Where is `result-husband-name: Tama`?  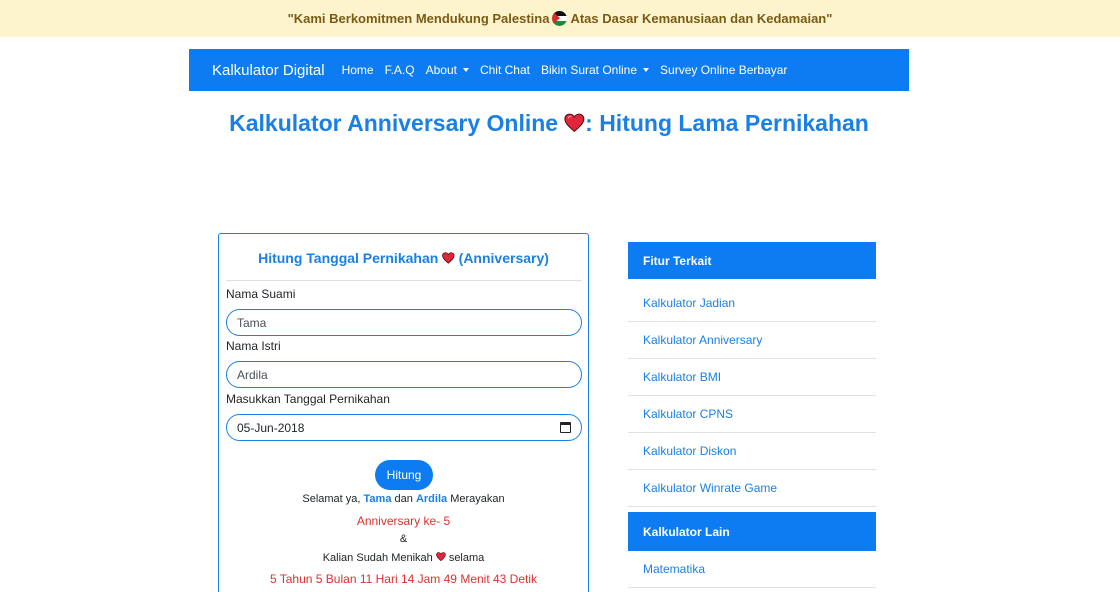 result-husband-name: Tama is located at coordinates (377, 499).